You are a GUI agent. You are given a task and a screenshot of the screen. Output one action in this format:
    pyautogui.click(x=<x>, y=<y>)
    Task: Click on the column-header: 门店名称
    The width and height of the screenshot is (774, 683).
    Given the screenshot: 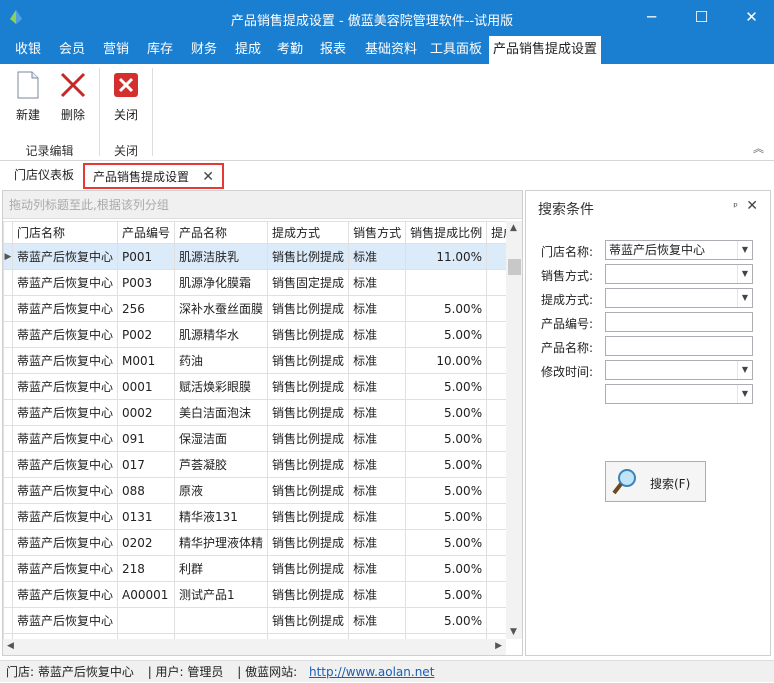 What is the action you would take?
    pyautogui.click(x=65, y=232)
    